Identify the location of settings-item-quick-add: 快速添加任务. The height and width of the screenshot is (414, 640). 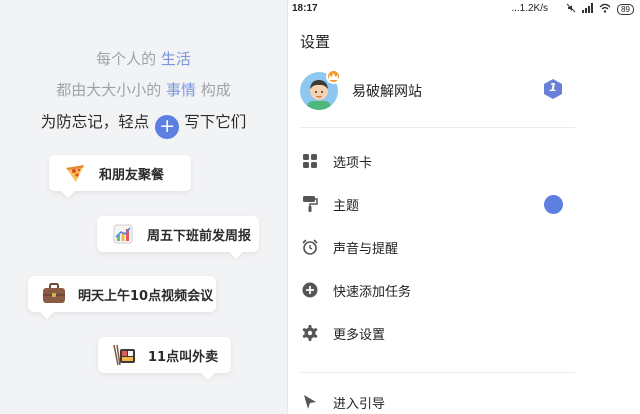
(464, 290).